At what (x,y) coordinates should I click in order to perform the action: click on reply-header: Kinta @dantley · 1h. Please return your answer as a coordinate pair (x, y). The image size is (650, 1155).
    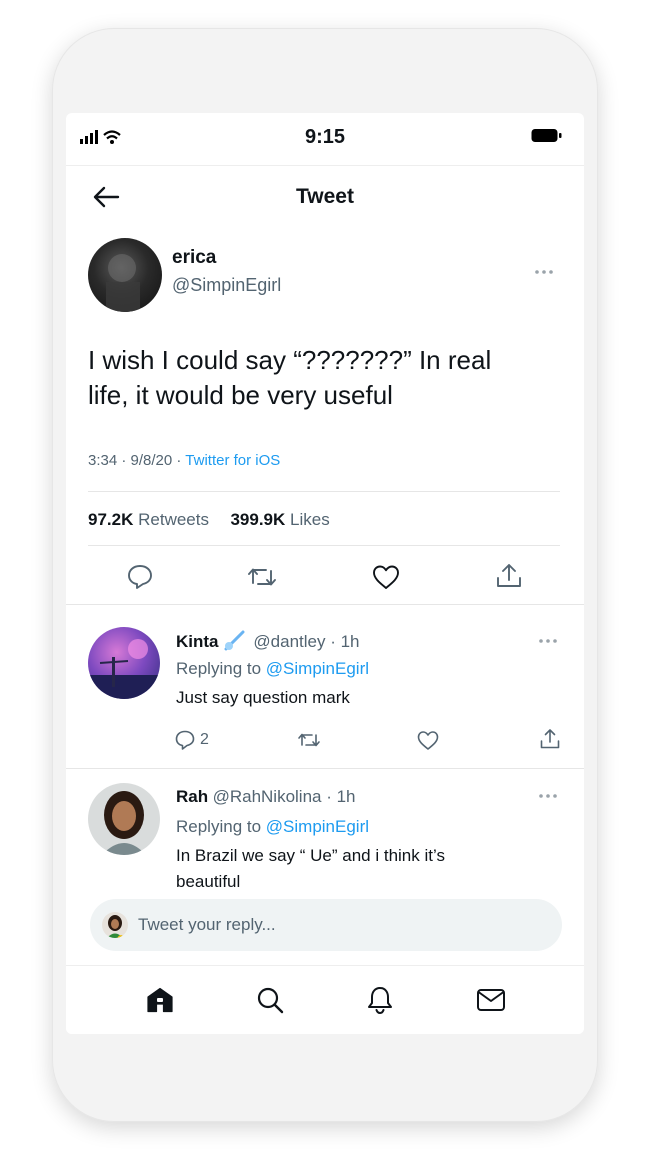
    Looking at the image, I should click on (268, 640).